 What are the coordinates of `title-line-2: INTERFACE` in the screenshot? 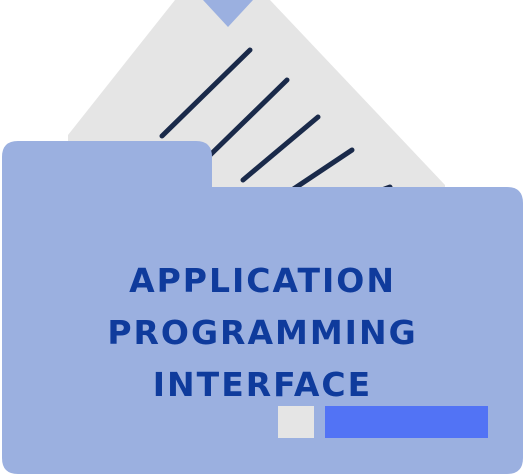 It's located at (262, 384).